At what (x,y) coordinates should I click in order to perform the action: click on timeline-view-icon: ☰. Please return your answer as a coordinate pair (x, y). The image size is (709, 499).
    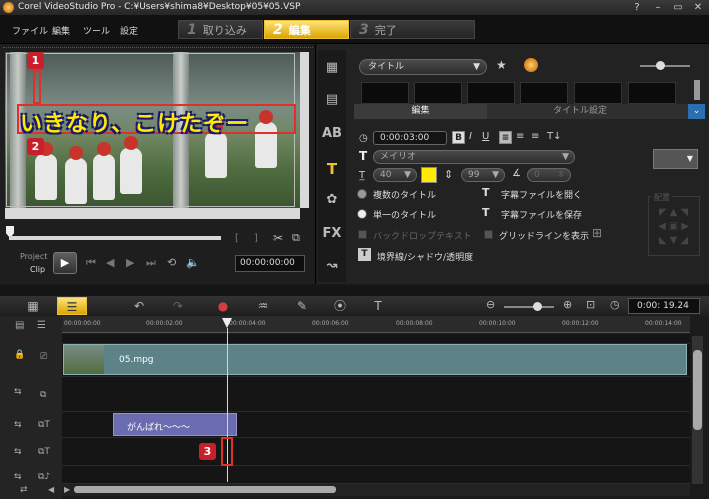
    Looking at the image, I should click on (72, 306).